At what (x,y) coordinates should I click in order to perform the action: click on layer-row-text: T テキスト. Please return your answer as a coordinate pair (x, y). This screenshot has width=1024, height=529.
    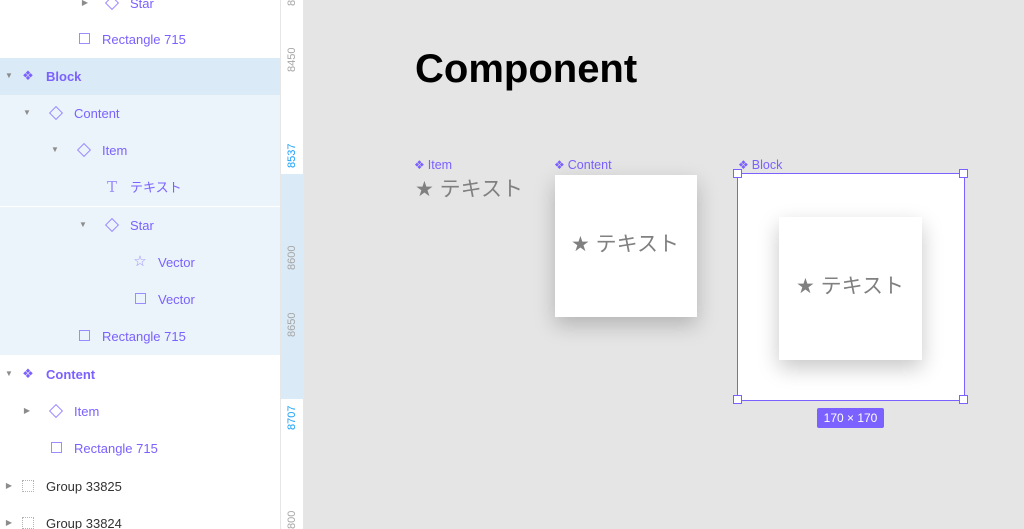
    Looking at the image, I should click on (140, 187).